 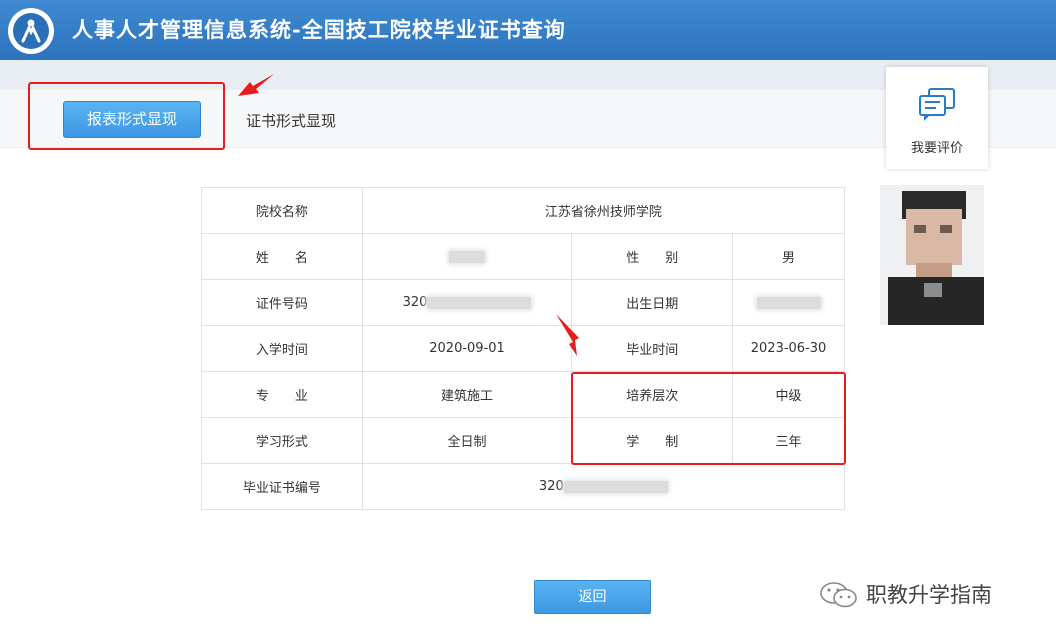 What do you see at coordinates (479, 302) in the screenshot?
I see `redacted-id` at bounding box center [479, 302].